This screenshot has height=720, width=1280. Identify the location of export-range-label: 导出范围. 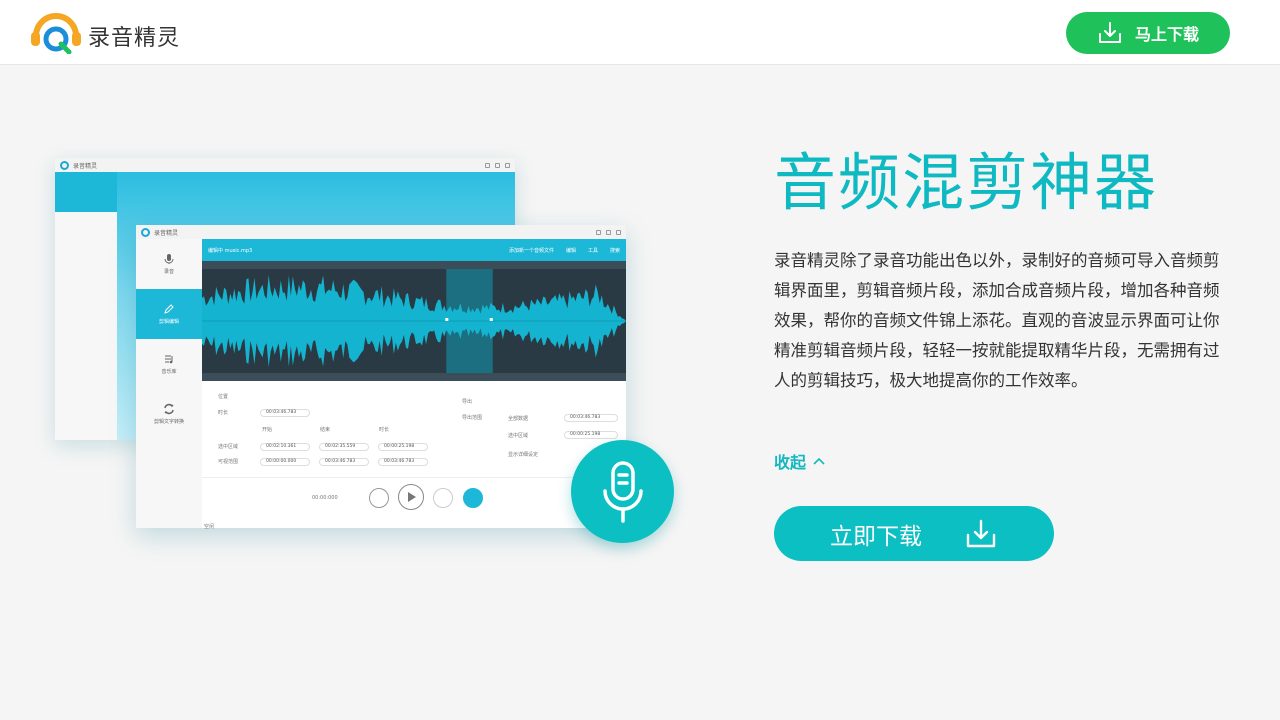
(472, 418).